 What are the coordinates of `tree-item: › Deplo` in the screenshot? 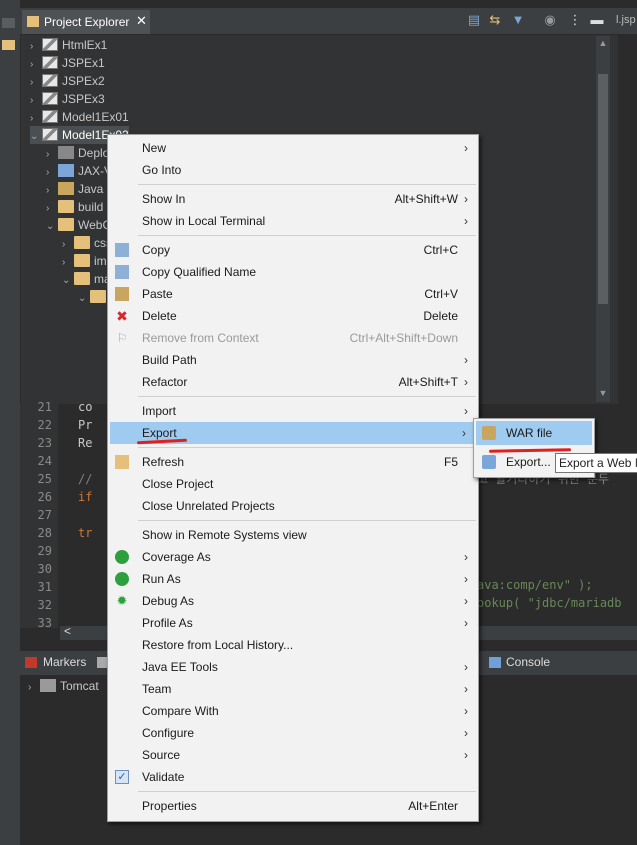 It's located at (77, 153).